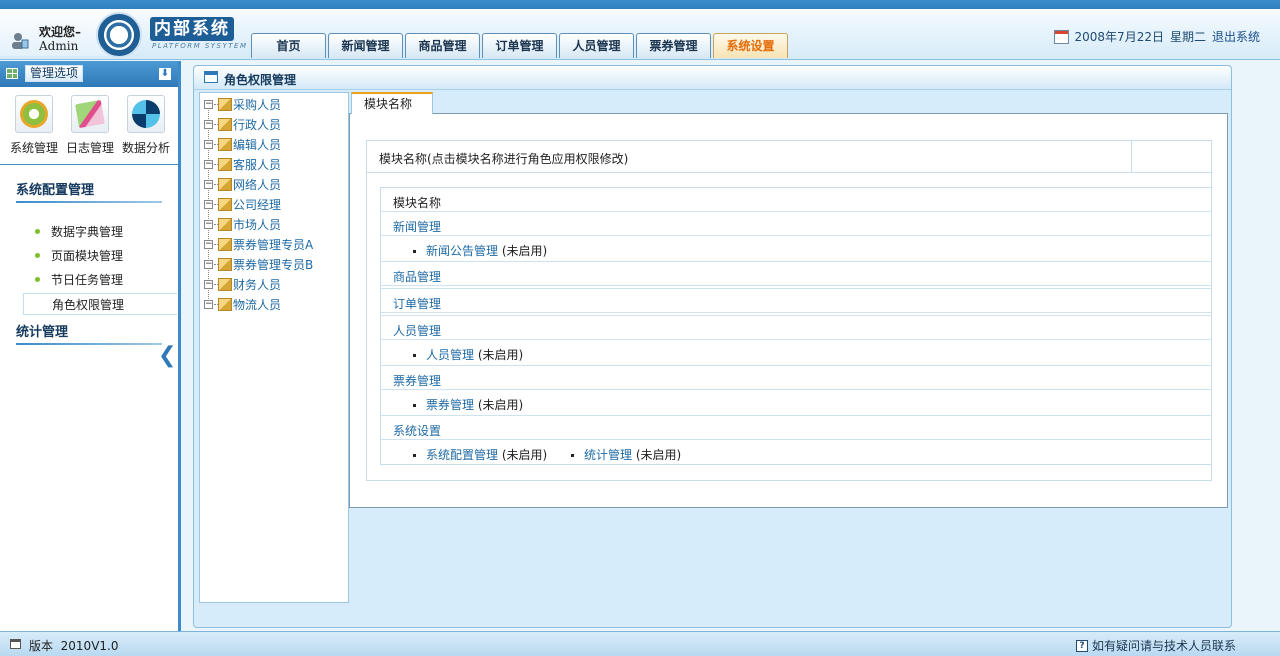 The height and width of the screenshot is (656, 1280). I want to click on collapse-sidebar-icon: ❮, so click(169, 356).